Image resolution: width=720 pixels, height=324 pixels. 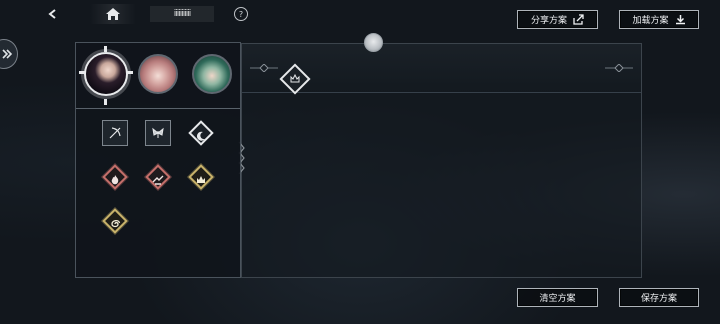 What do you see at coordinates (650, 21) in the screenshot?
I see `load-plan-label: 加载方案` at bounding box center [650, 21].